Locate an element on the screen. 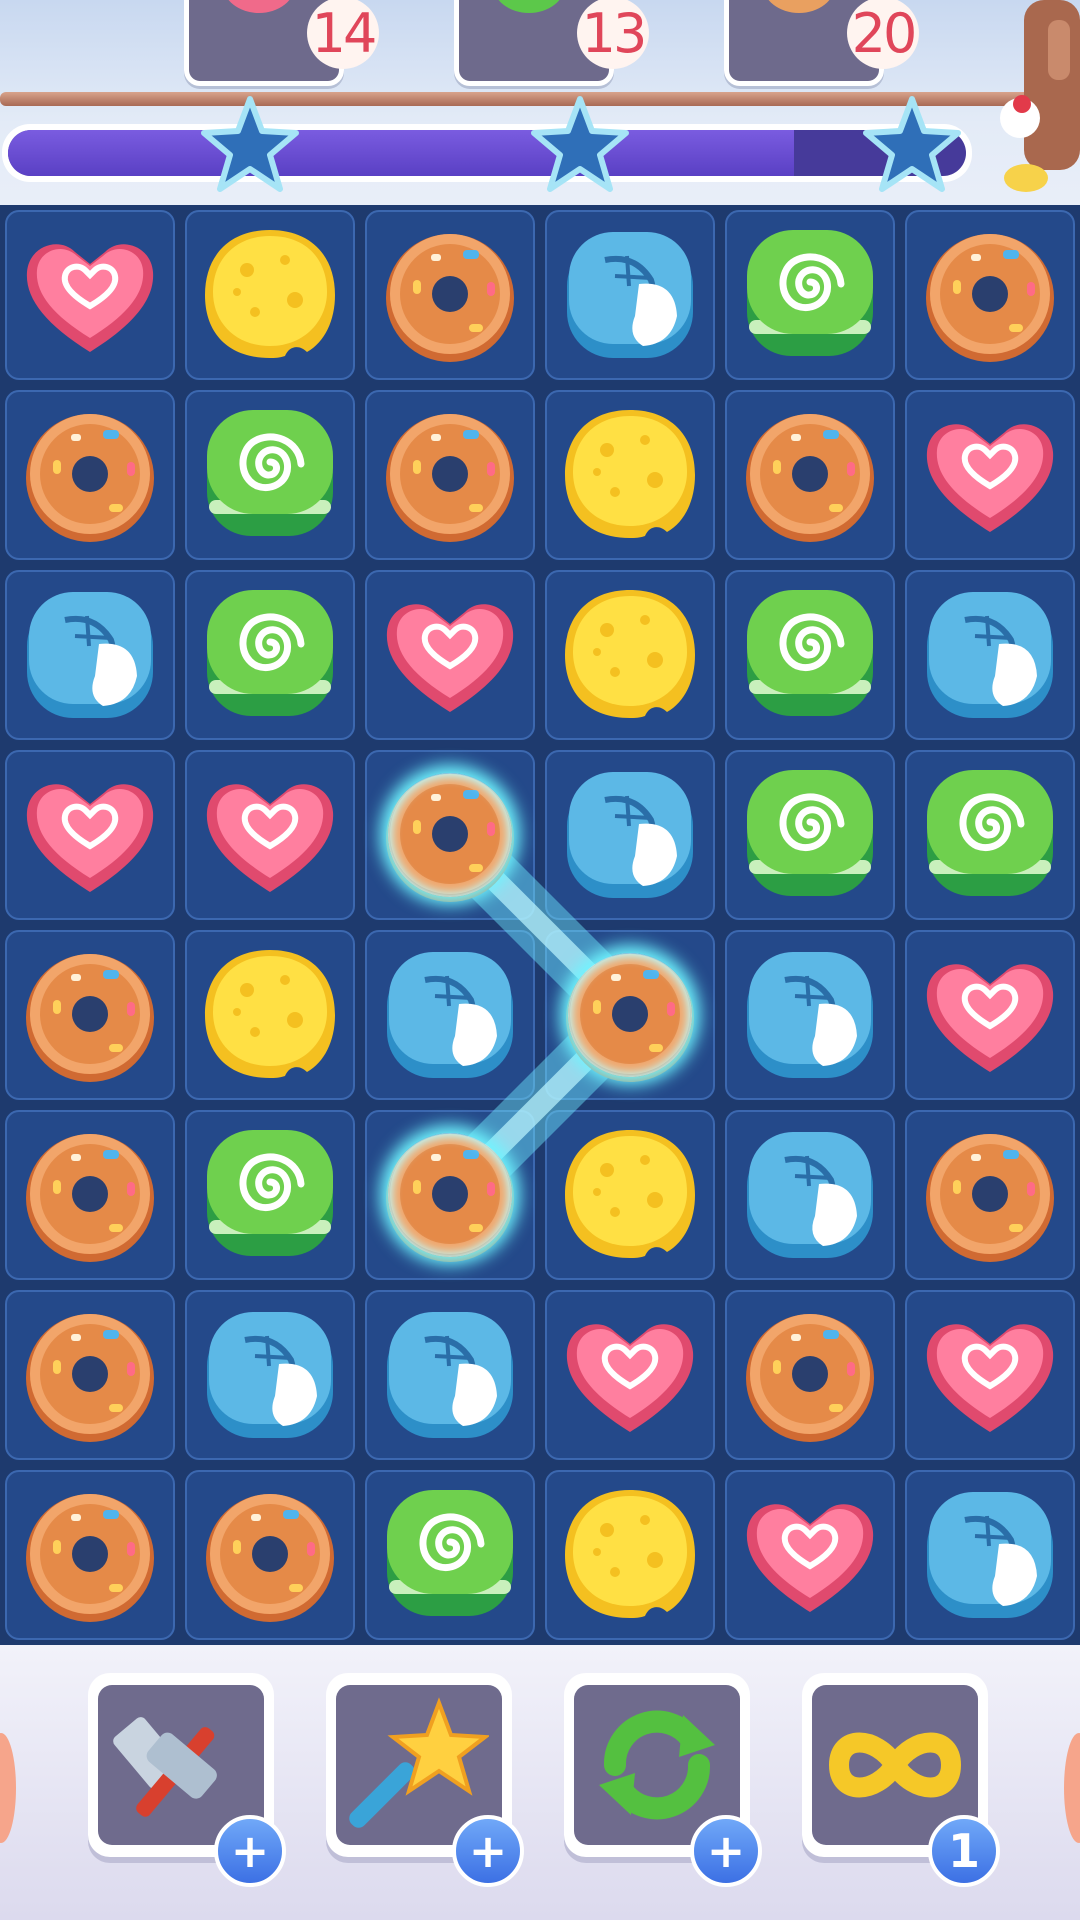  goal-swirl: 13 is located at coordinates (551, 43).